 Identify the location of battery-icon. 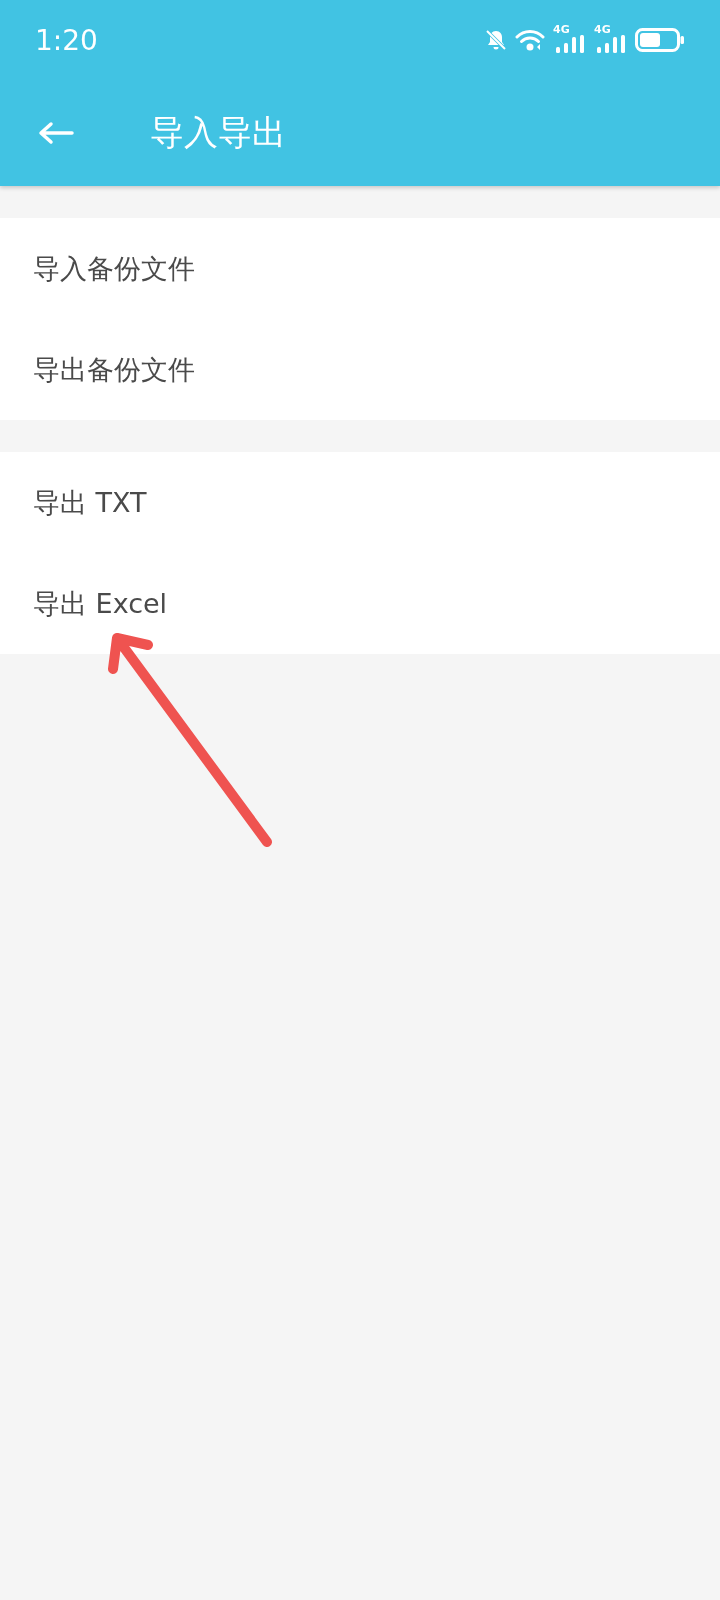
(659, 40).